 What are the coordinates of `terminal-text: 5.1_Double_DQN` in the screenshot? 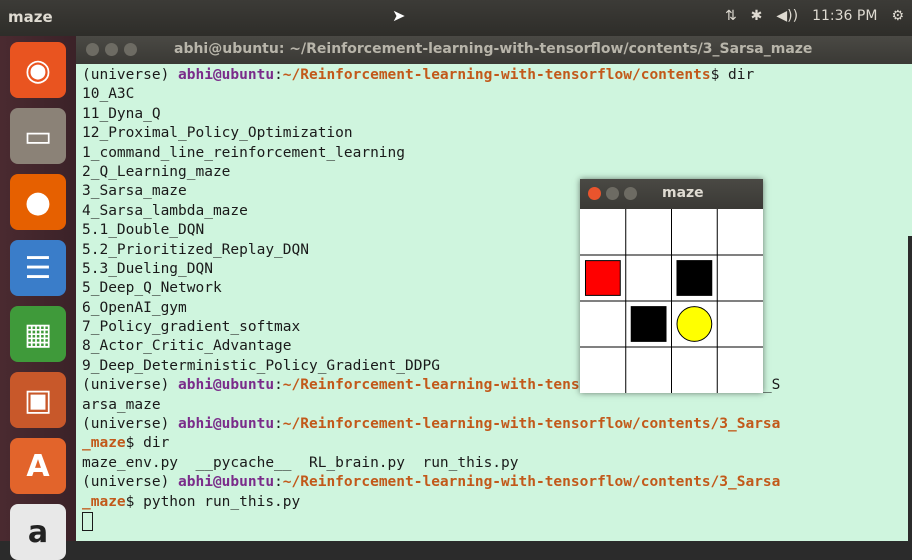 It's located at (143, 230).